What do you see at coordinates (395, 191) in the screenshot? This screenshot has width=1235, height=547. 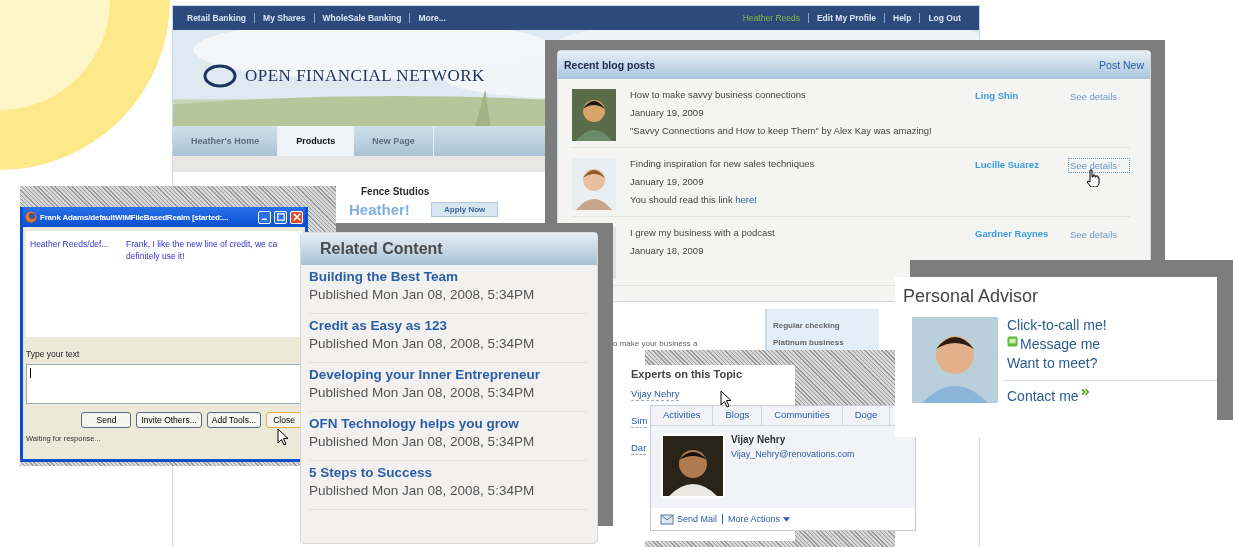 I see `article-heading: Fence Studios` at bounding box center [395, 191].